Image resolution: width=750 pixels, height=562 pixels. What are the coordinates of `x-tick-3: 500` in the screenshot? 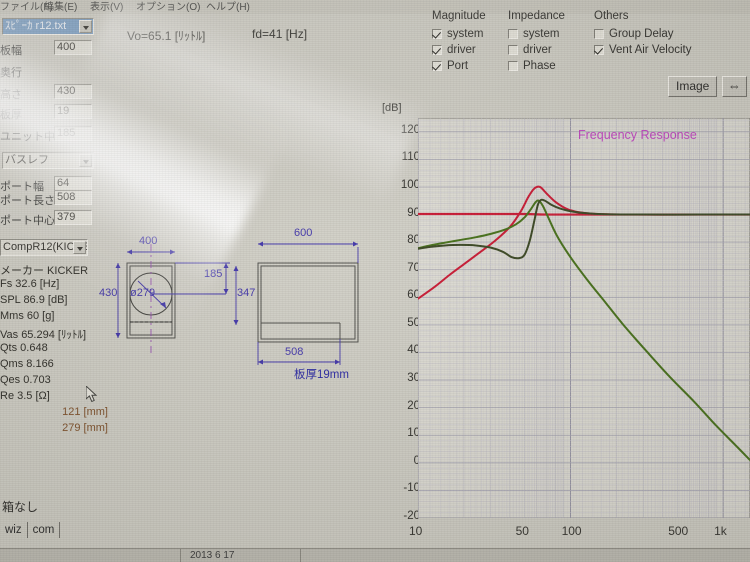 It's located at (678, 531).